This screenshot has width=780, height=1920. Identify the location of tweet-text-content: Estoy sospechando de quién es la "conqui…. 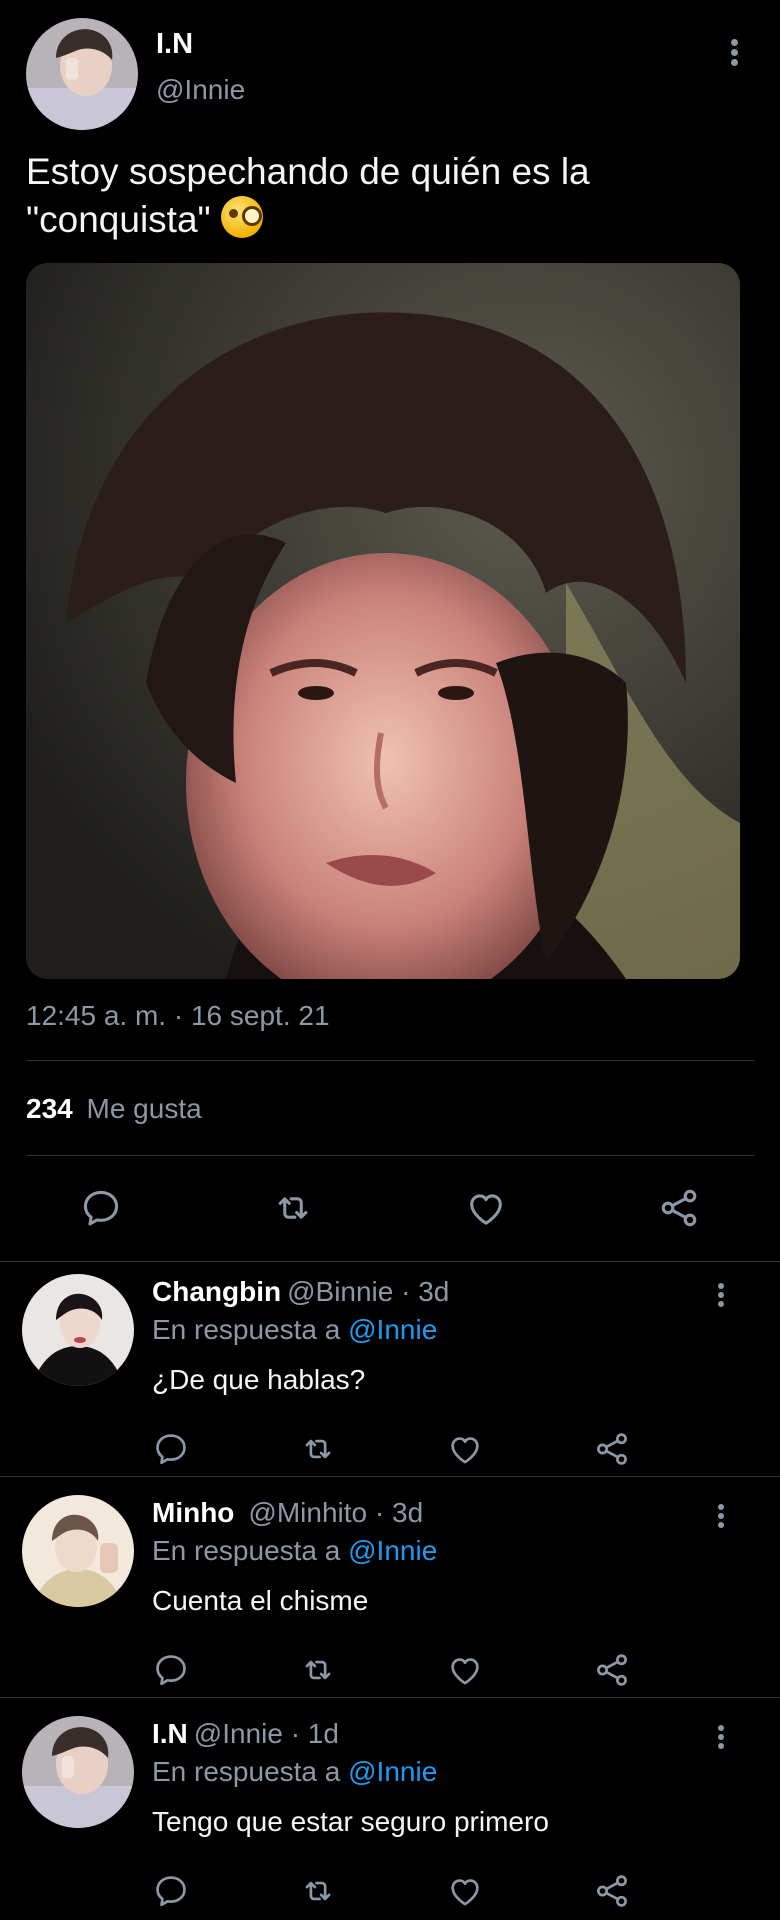
(308, 195).